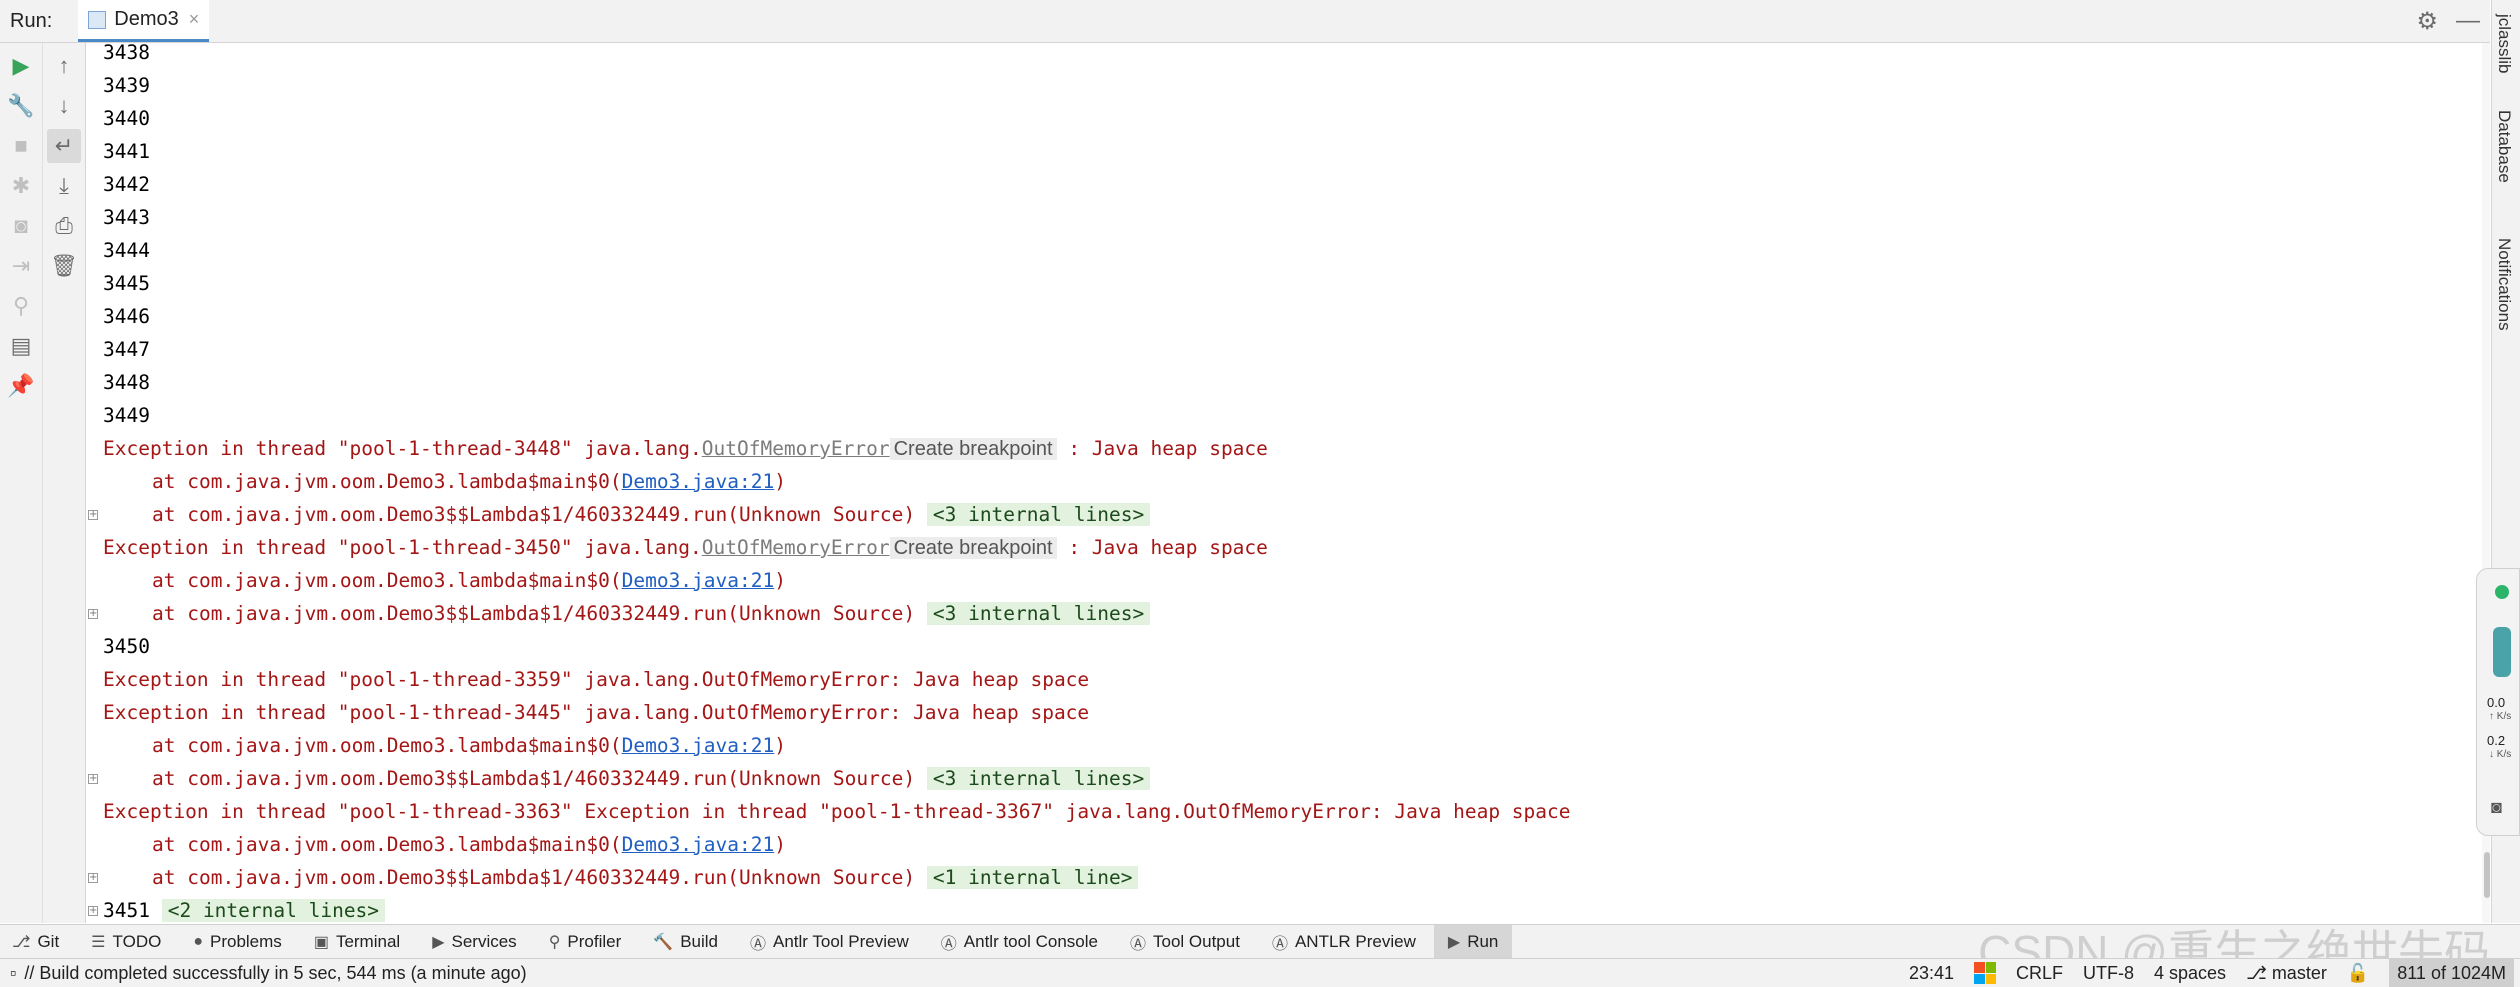  I want to click on tab-label: Tool Output, so click(1196, 941).